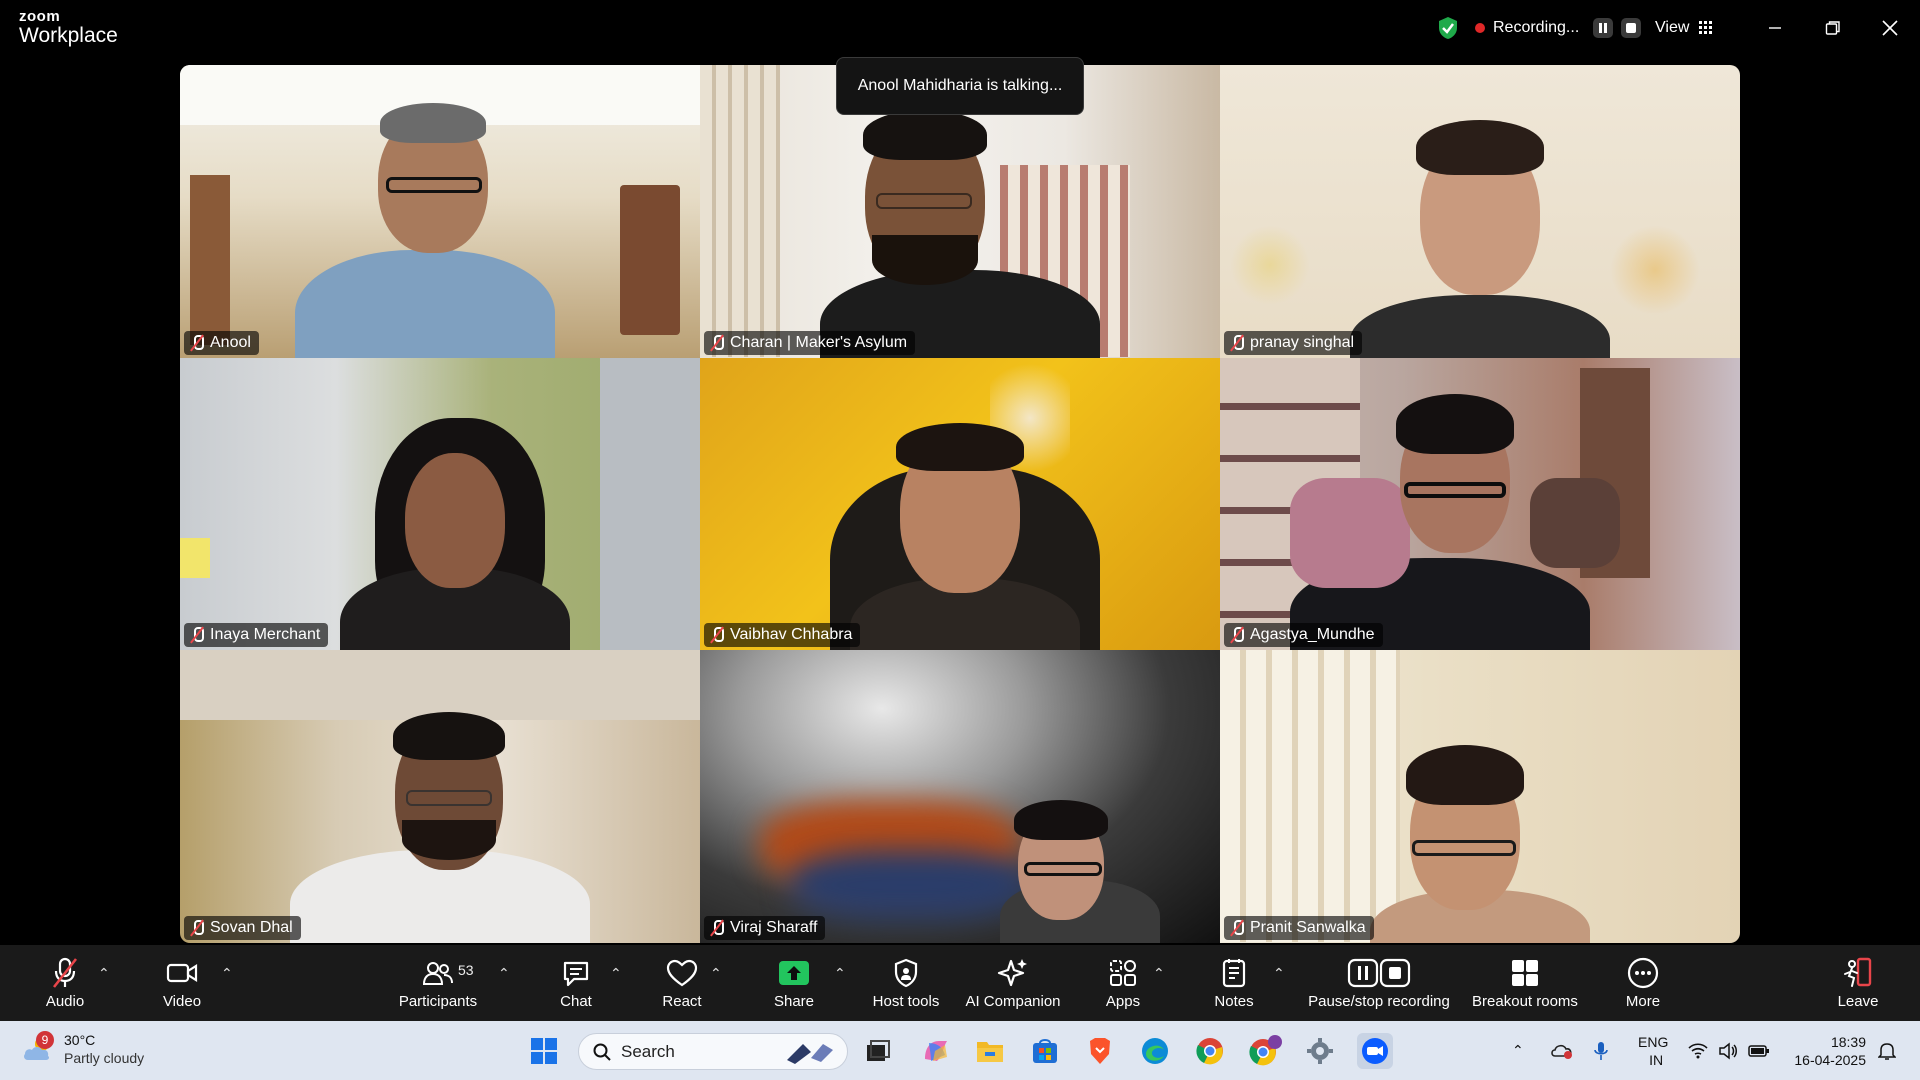 The image size is (1920, 1080). I want to click on video-options-chevron-up-icon: ⌃, so click(227, 973).